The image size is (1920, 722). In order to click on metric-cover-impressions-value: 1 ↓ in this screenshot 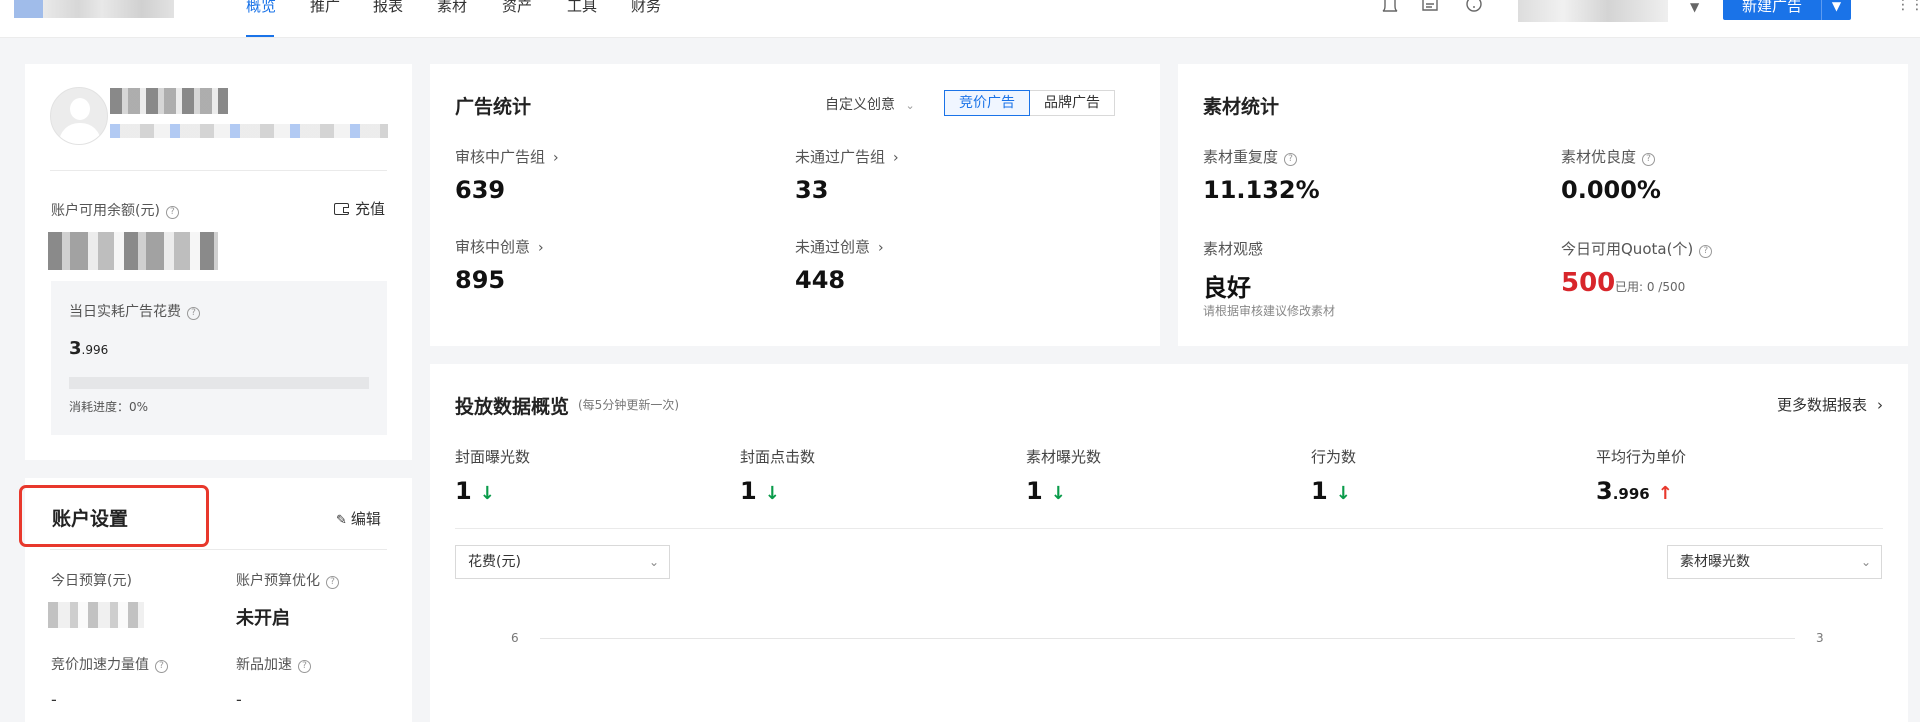, I will do `click(475, 491)`.